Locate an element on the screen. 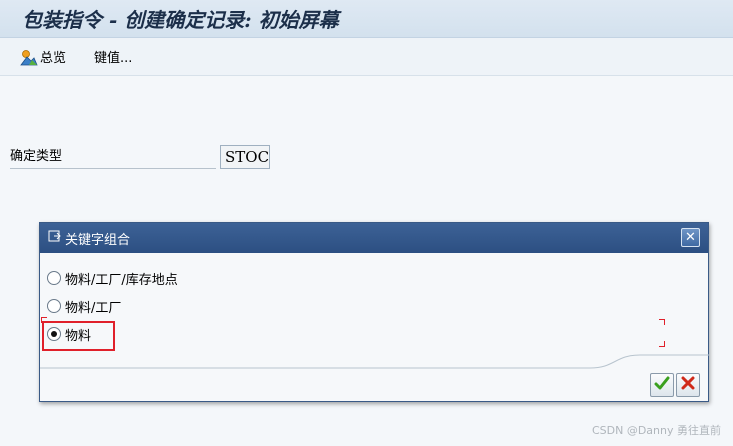  cancel-button is located at coordinates (688, 385).